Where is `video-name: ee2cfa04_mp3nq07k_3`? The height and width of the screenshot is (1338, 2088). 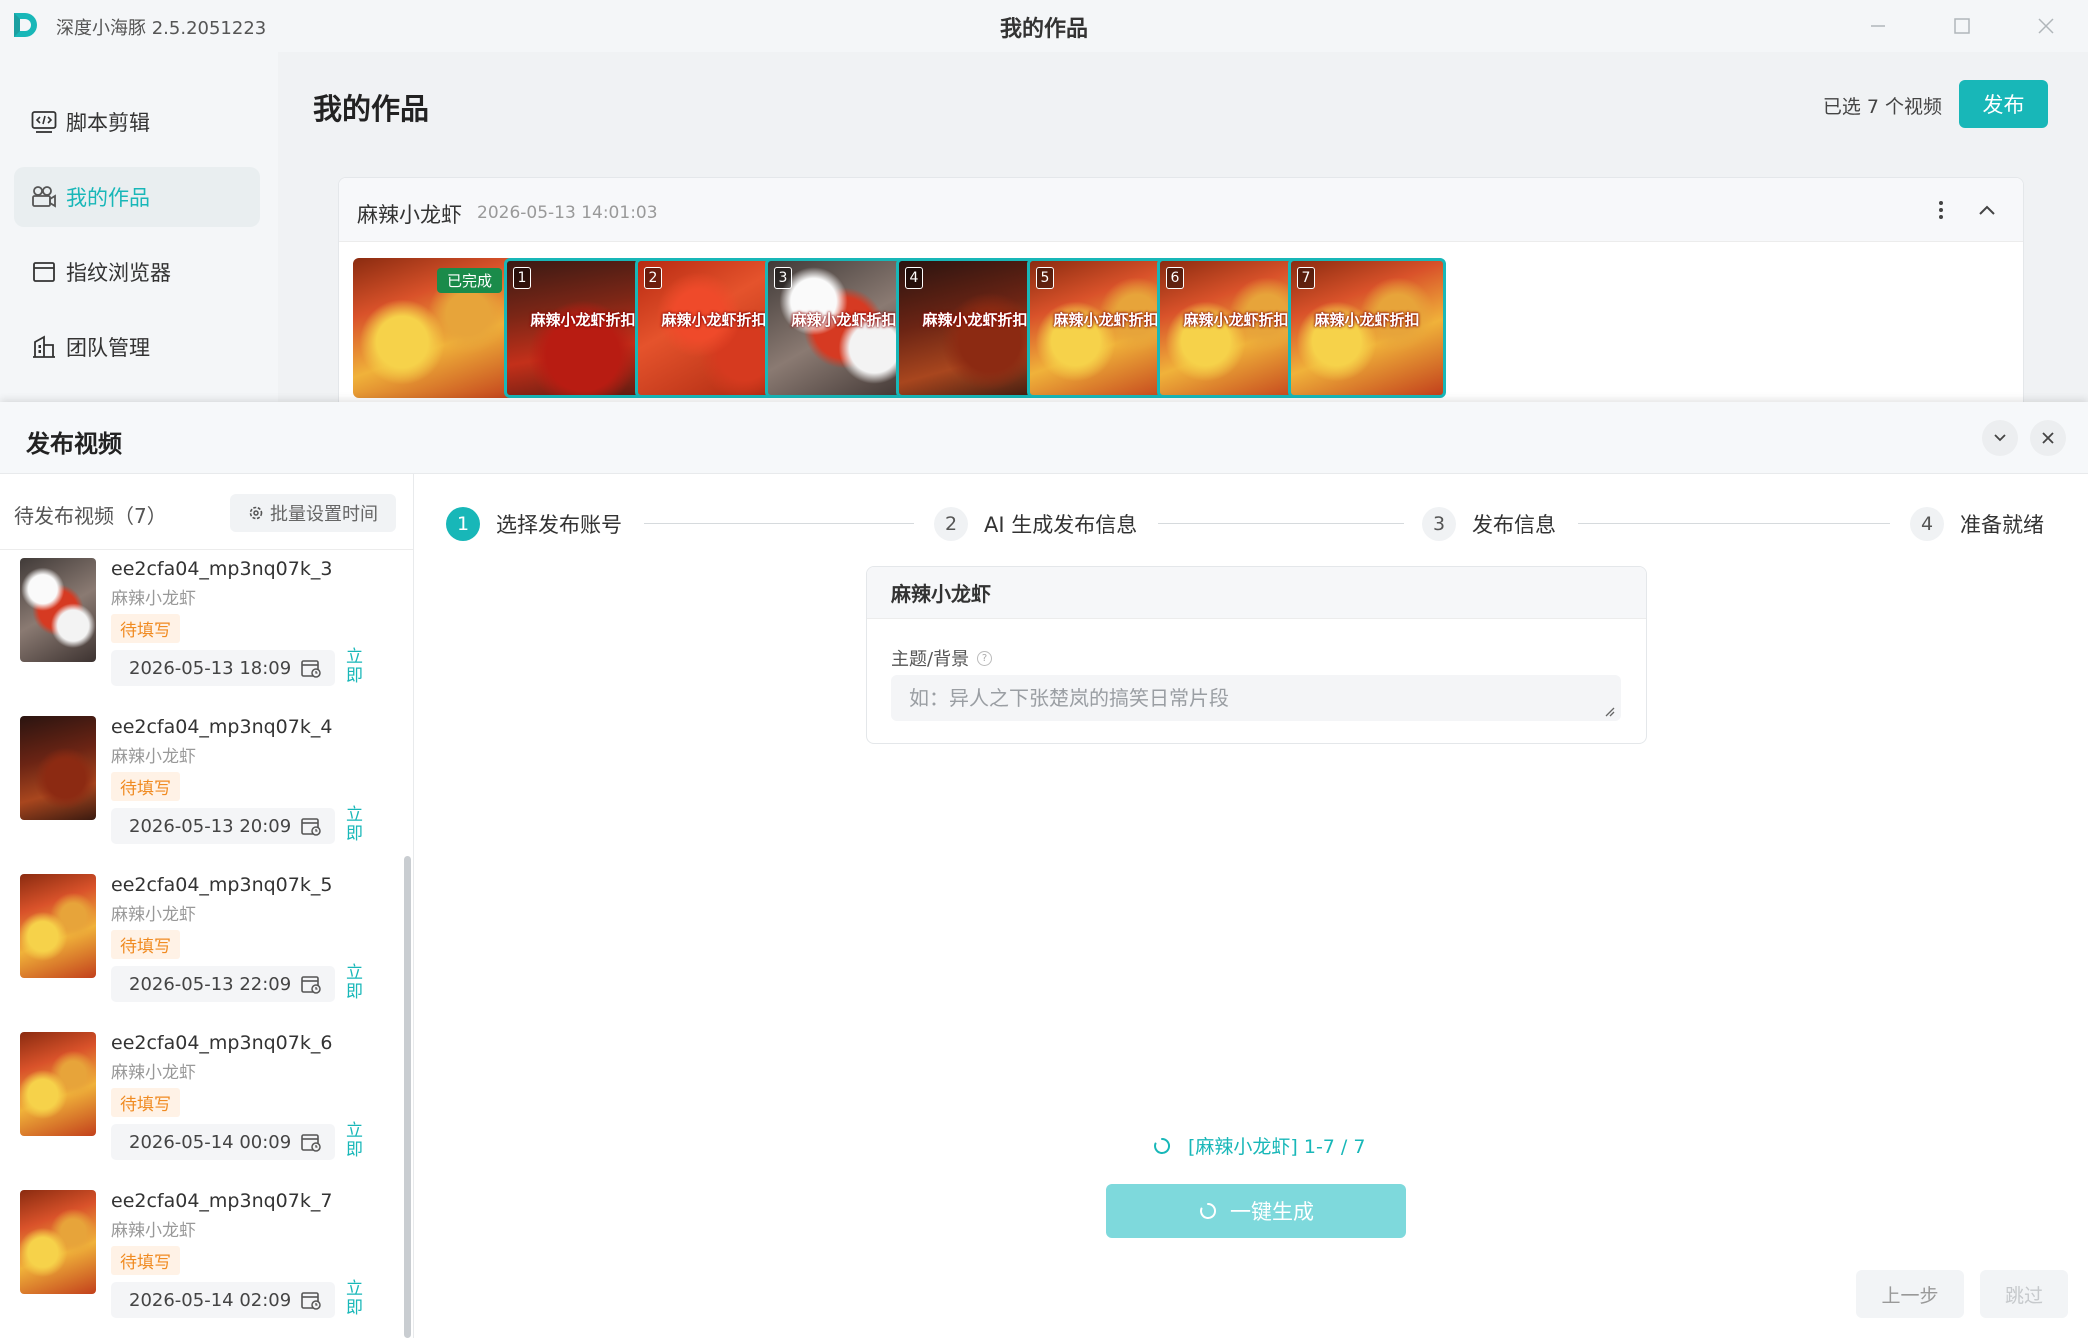 video-name: ee2cfa04_mp3nq07k_3 is located at coordinates (222, 569).